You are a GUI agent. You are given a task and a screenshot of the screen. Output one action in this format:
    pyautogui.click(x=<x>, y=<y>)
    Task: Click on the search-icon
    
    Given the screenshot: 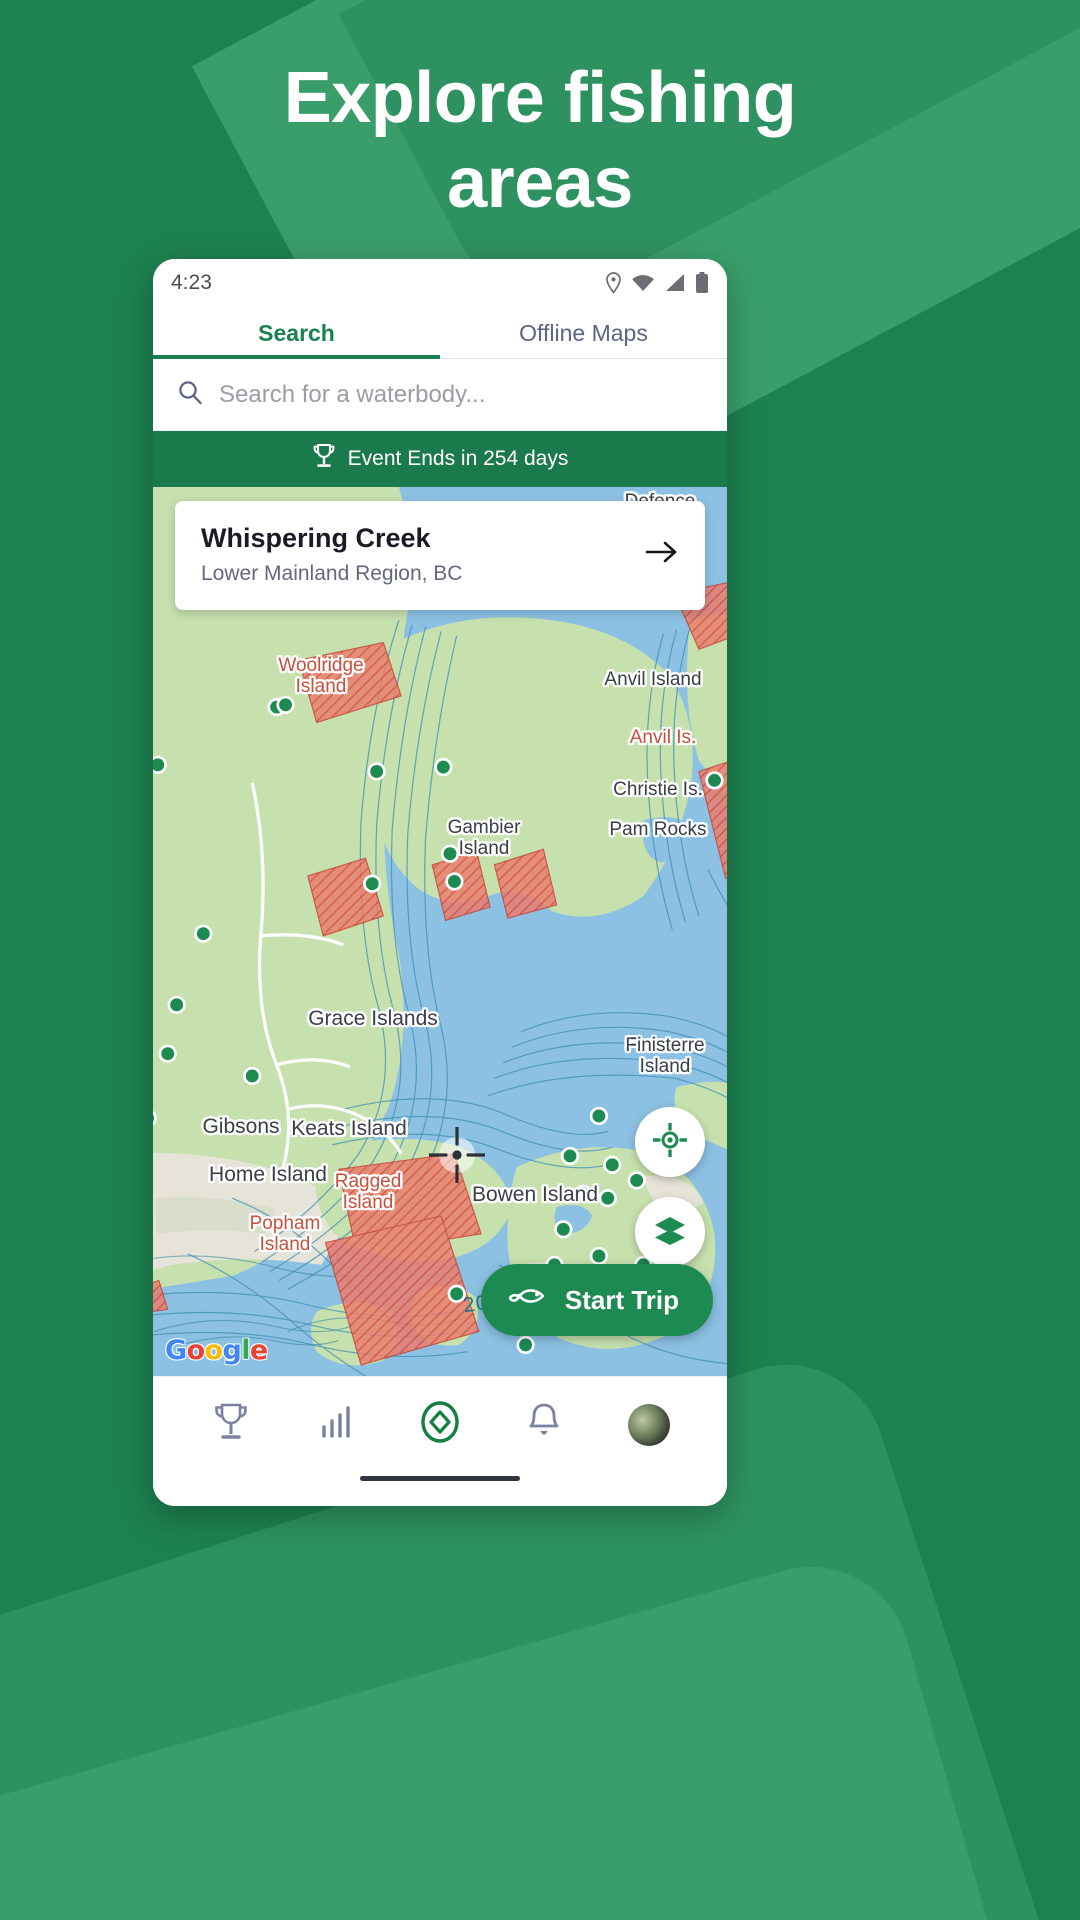 What is the action you would take?
    pyautogui.click(x=190, y=394)
    